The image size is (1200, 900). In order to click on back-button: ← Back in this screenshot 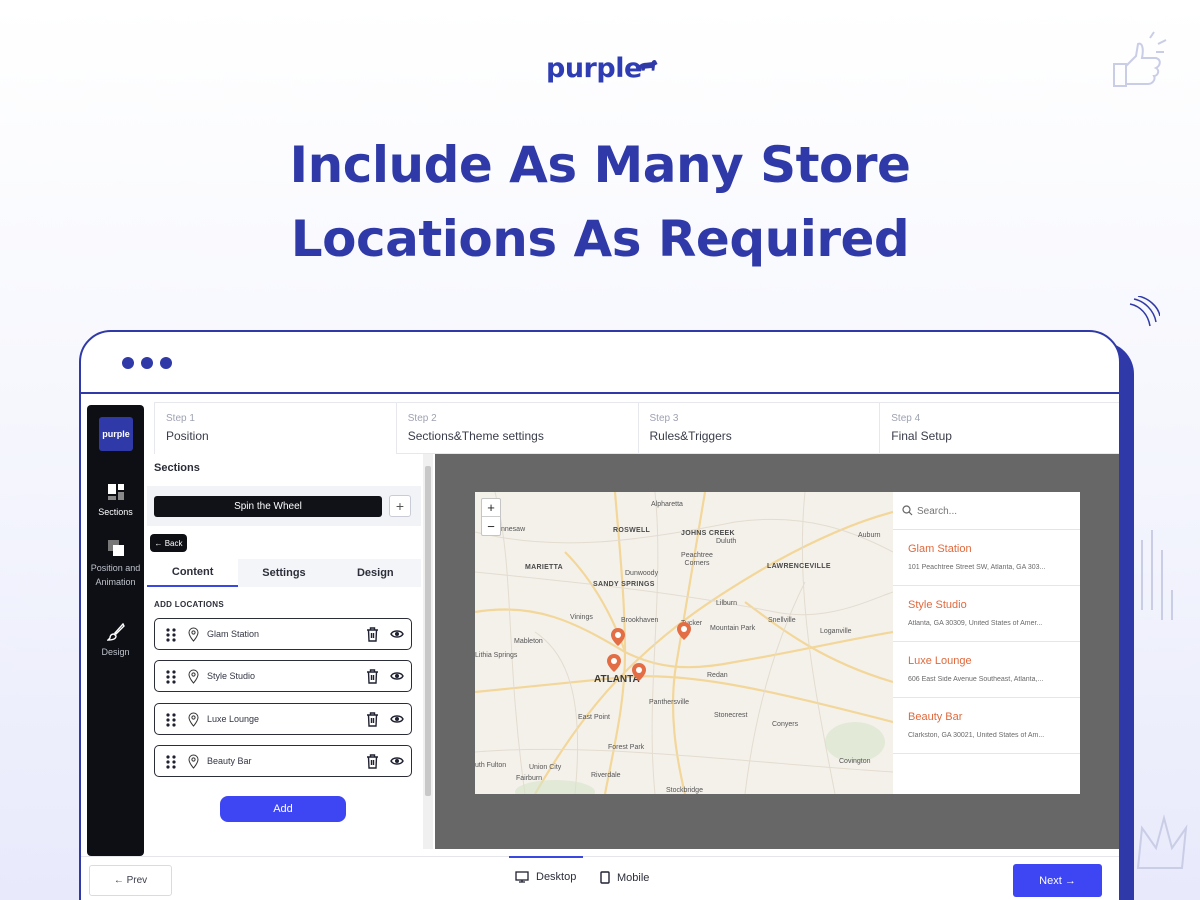, I will do `click(168, 543)`.